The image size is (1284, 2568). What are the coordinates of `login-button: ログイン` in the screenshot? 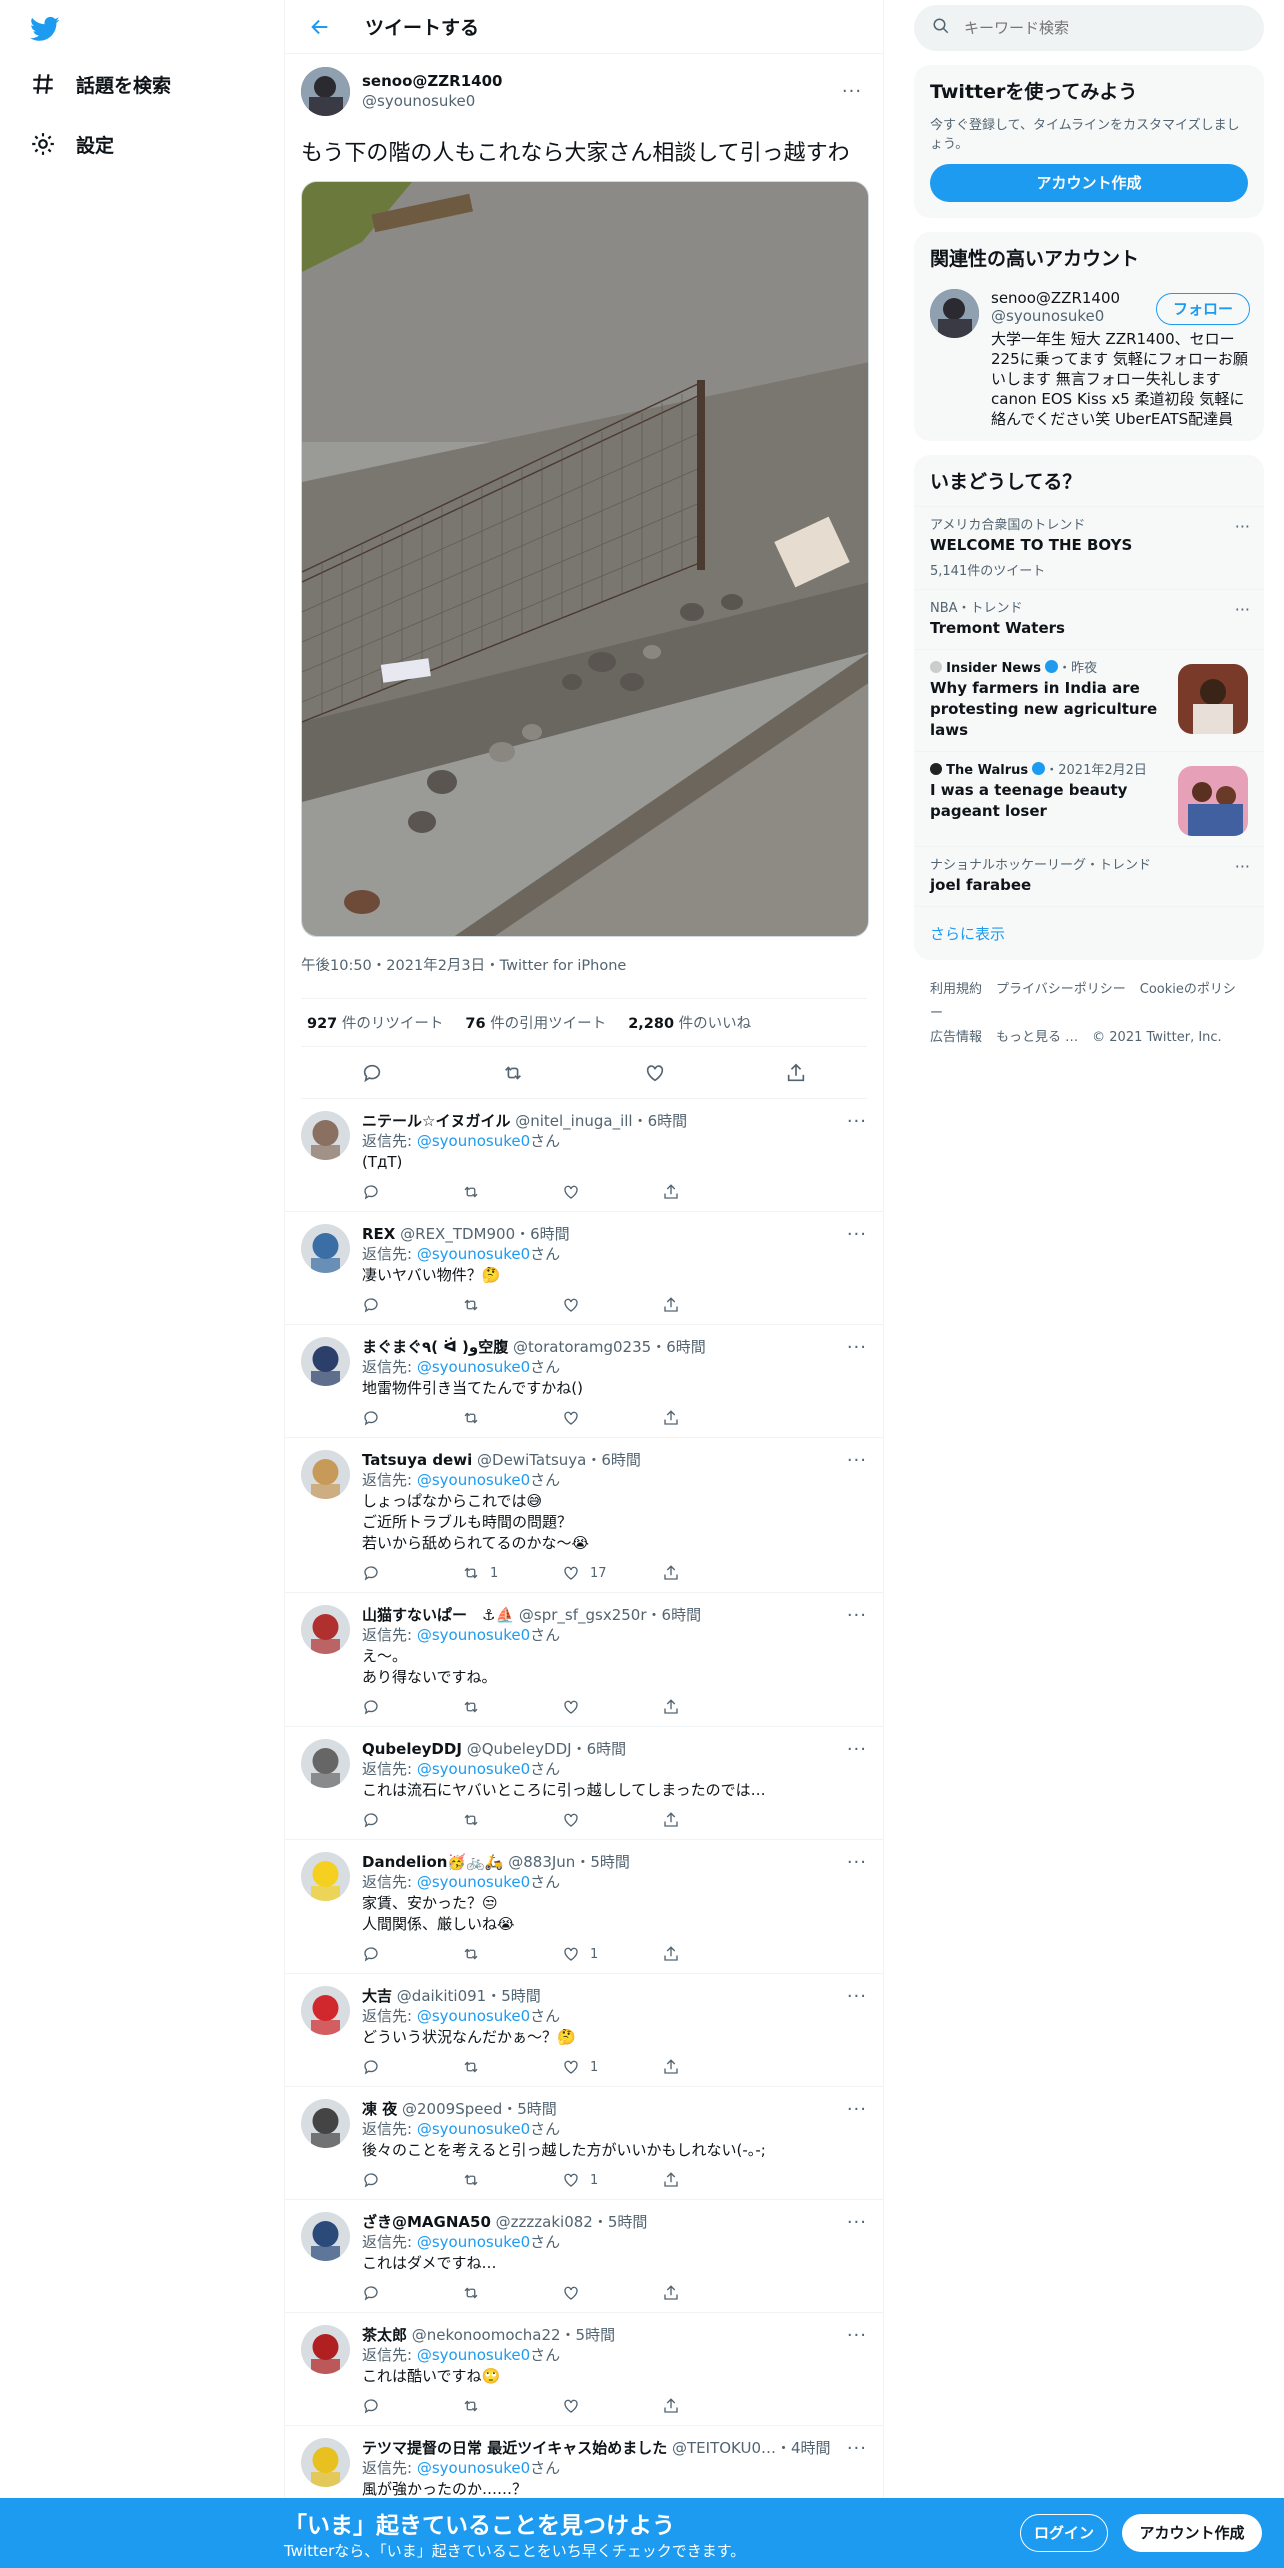 It's located at (1064, 2533).